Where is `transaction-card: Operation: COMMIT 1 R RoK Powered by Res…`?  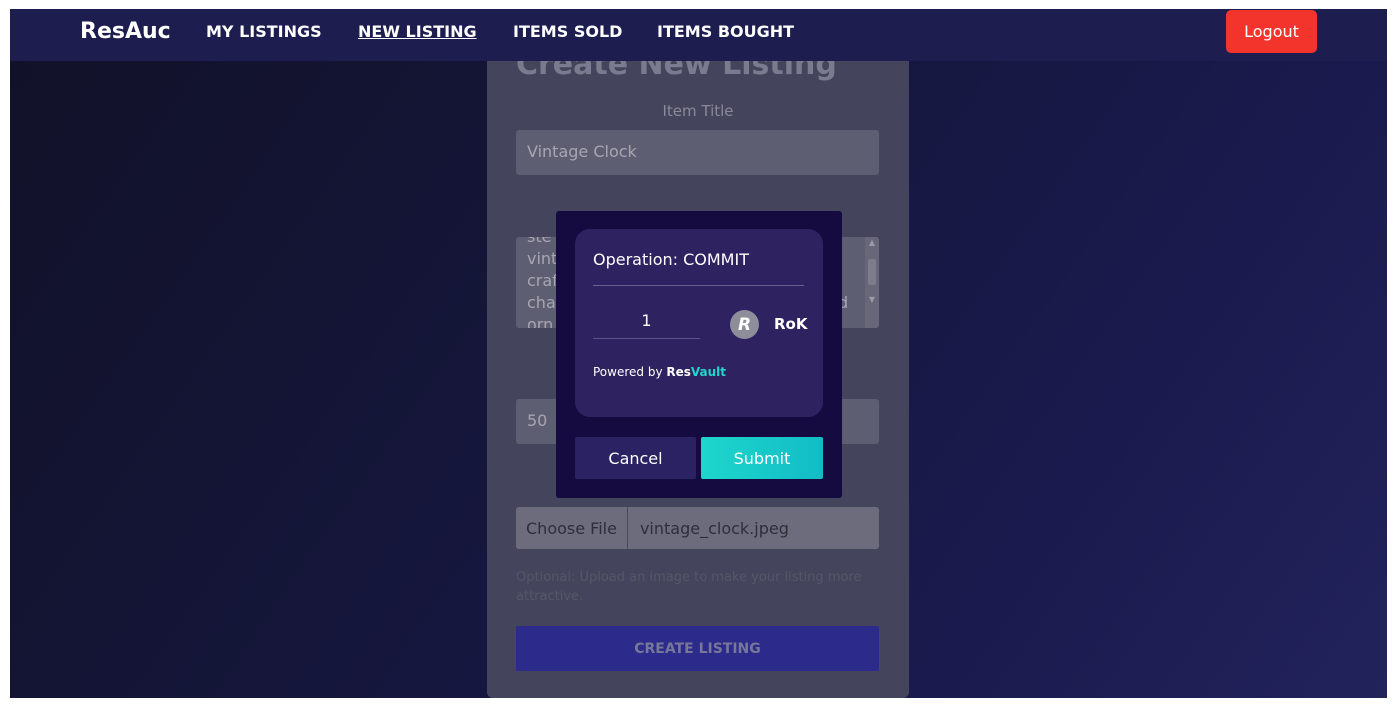
transaction-card: Operation: COMMIT 1 R RoK Powered by Res… is located at coordinates (699, 323).